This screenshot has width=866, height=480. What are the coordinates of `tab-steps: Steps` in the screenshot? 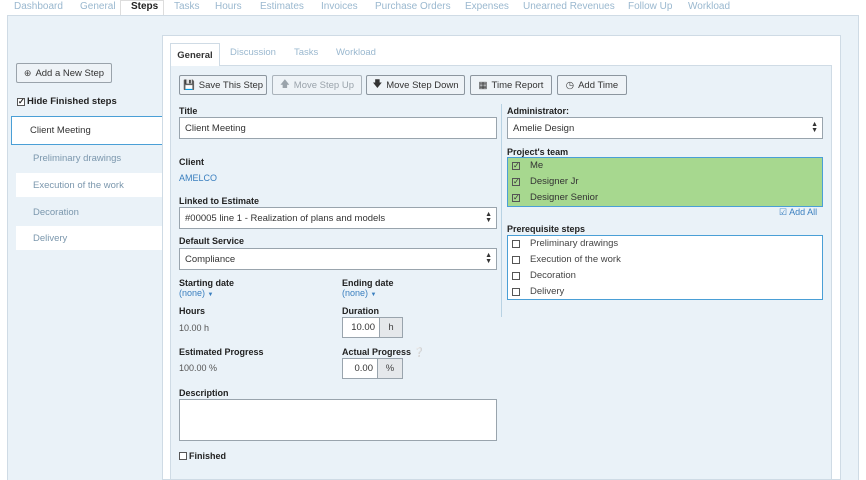 It's located at (144, 6).